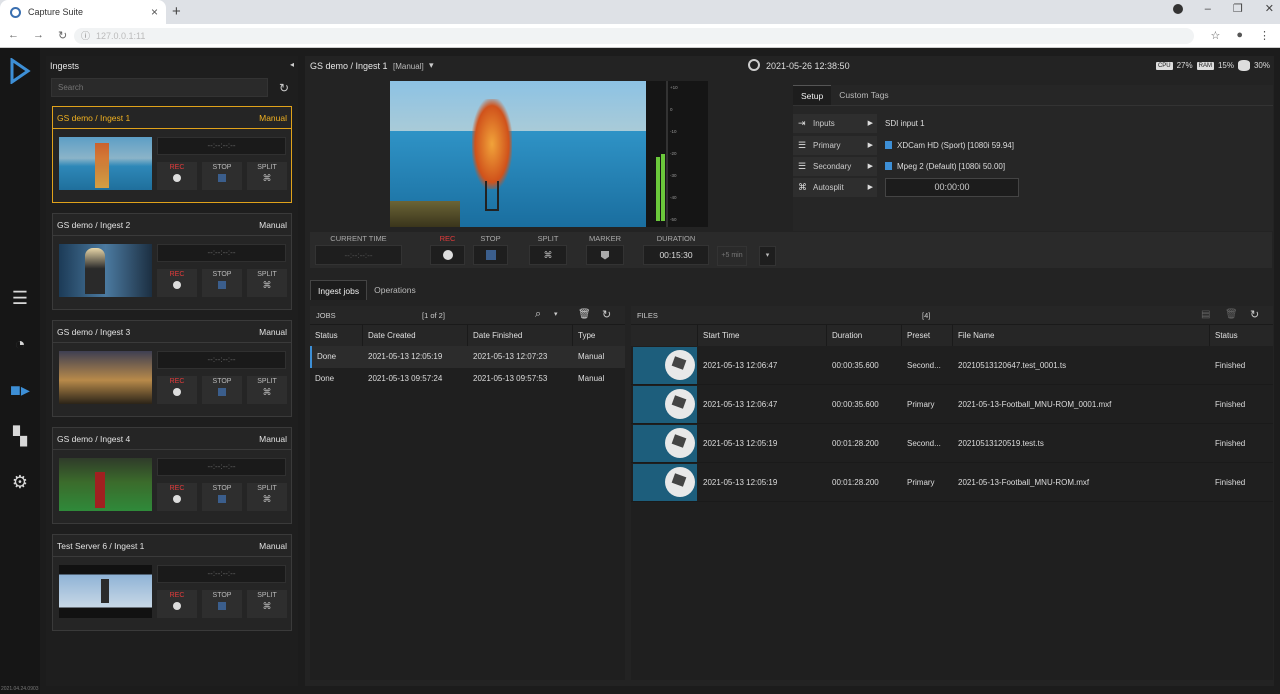 The width and height of the screenshot is (1280, 694). Describe the element at coordinates (38, 35) in the screenshot. I see `forward-icon: →` at that location.